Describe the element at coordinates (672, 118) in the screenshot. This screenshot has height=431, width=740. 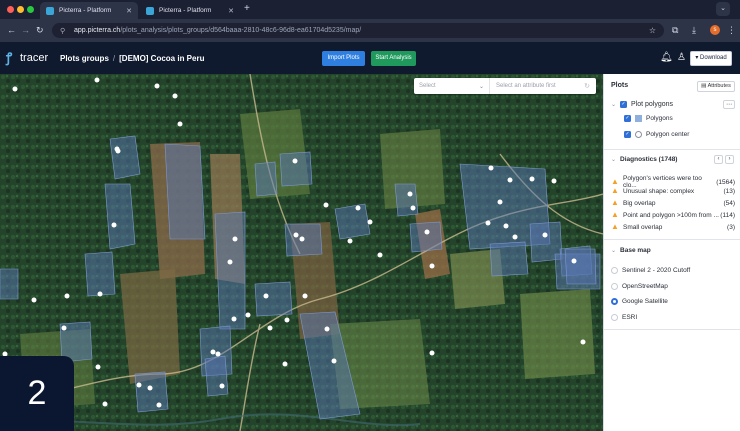
I see `layer-polygons: ✓ Polygons` at that location.